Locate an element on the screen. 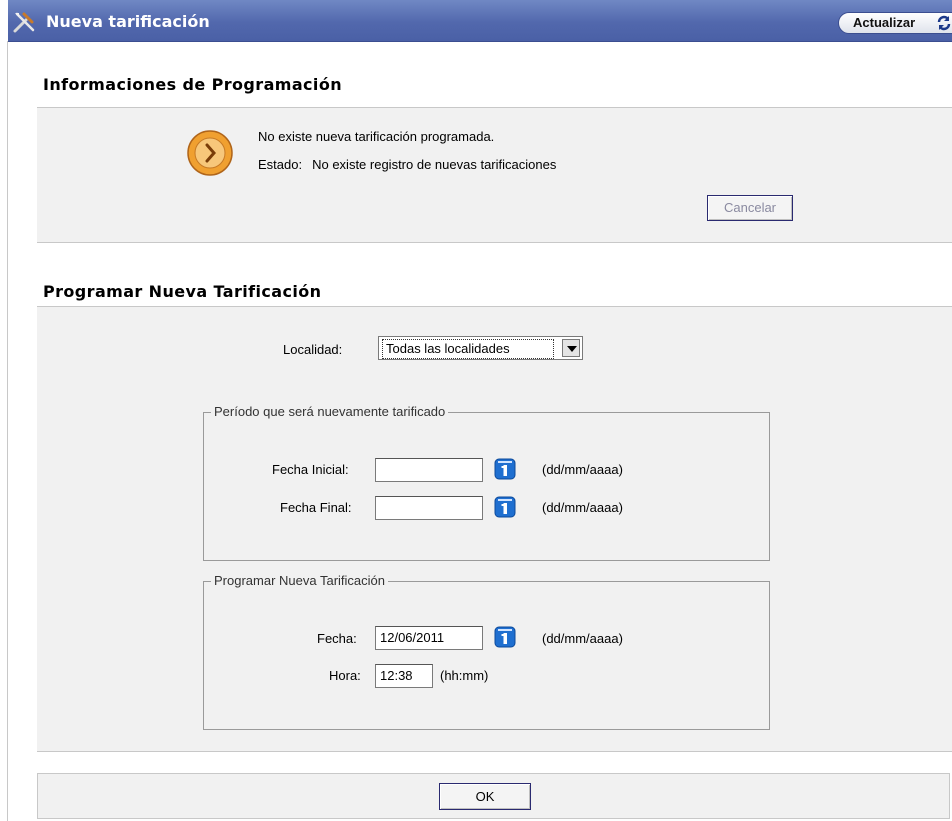  ok-button: OK is located at coordinates (485, 796).